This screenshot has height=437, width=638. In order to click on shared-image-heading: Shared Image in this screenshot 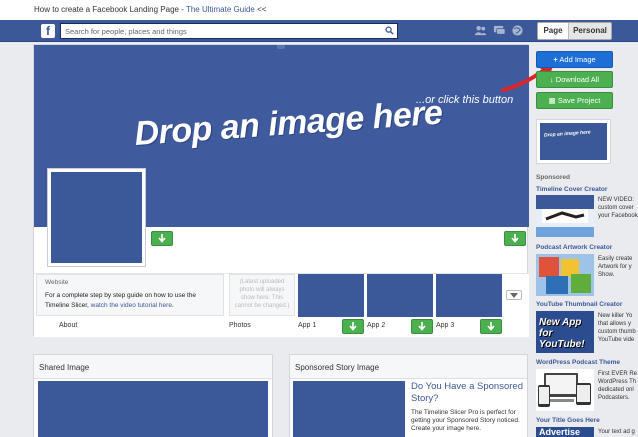, I will do `click(153, 367)`.